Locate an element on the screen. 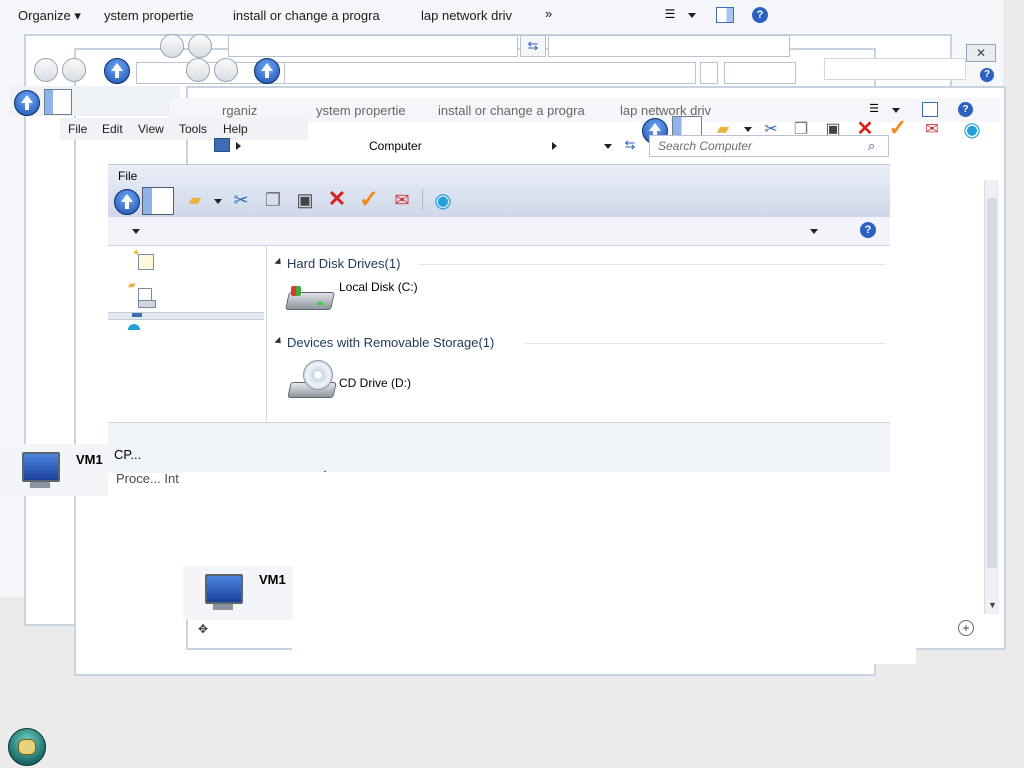  group-divider is located at coordinates (705, 343).